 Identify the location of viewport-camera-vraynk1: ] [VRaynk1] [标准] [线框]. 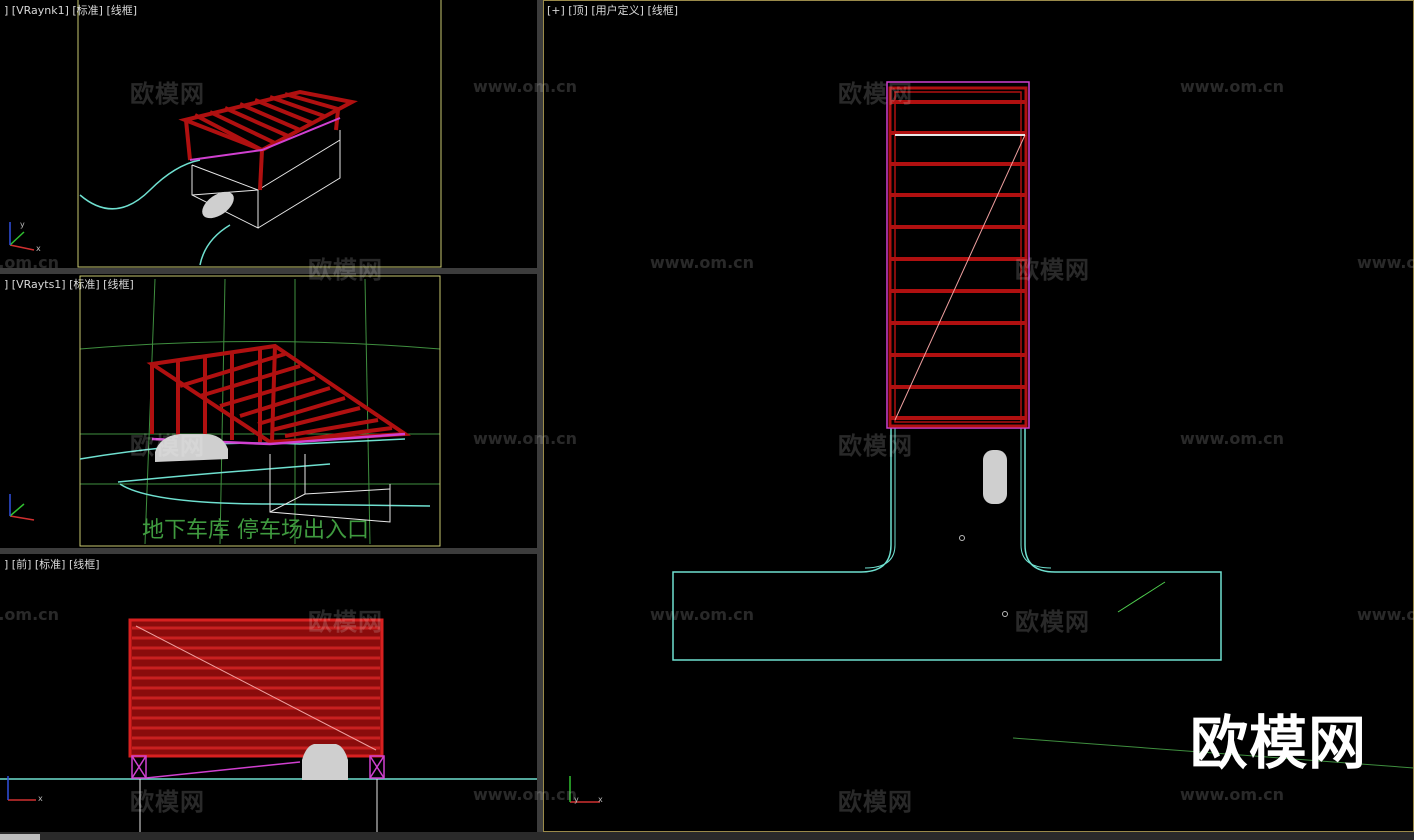
(268, 134).